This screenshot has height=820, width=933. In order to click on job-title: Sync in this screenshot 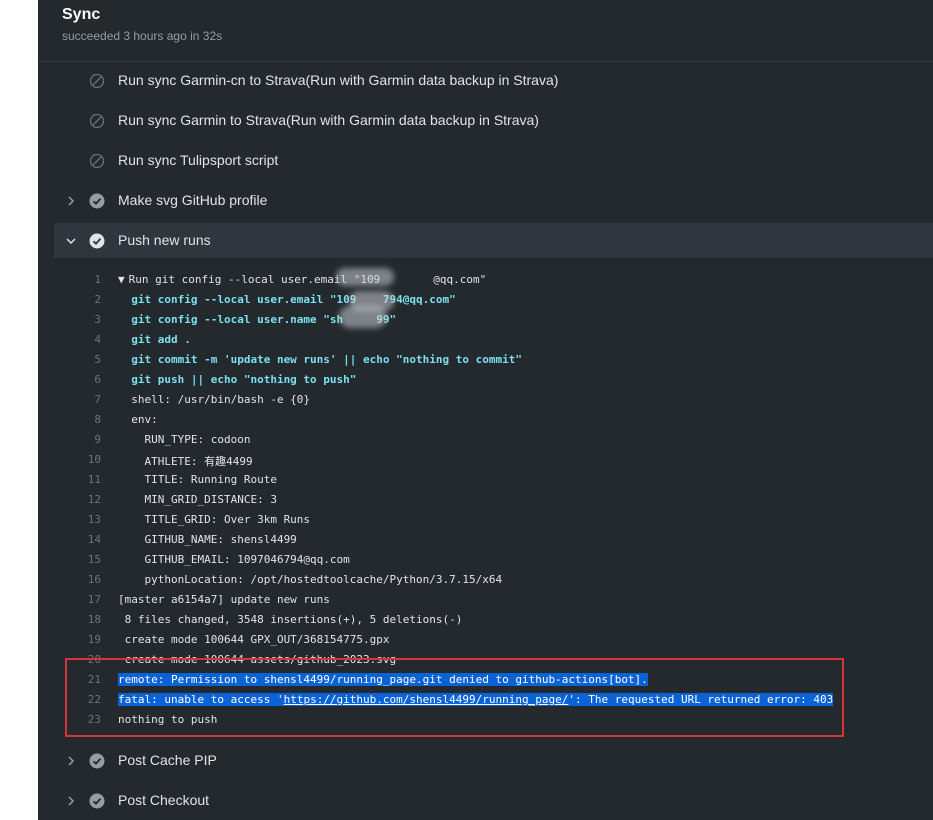, I will do `click(81, 14)`.